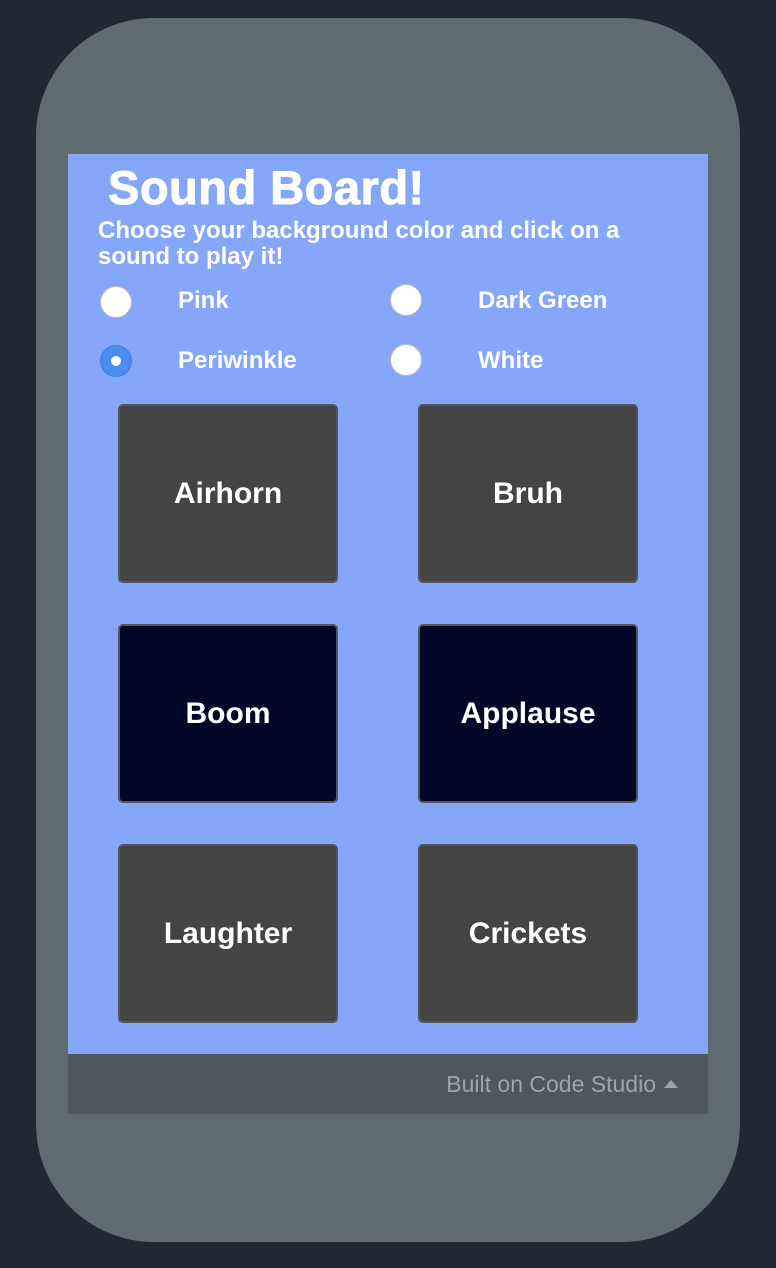 The image size is (776, 1268). I want to click on boom-button: Boom, so click(228, 713).